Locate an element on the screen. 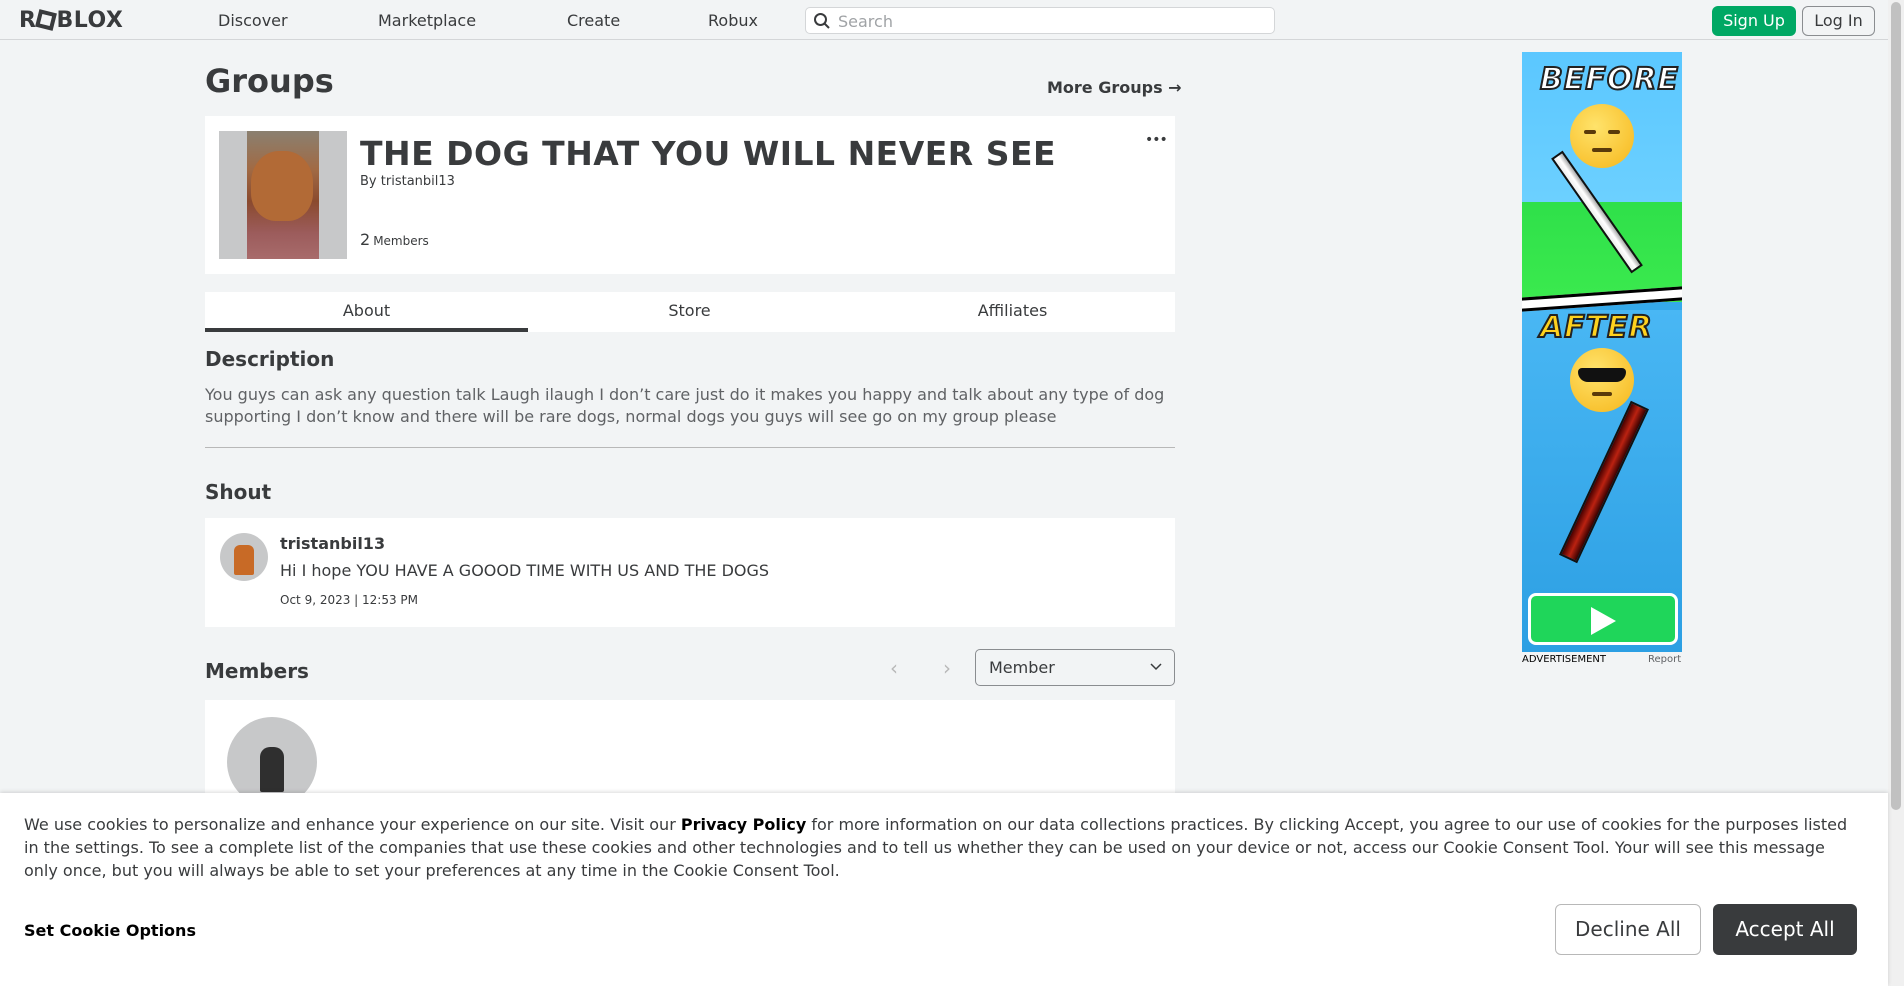  tab-store: Store is located at coordinates (689, 312).